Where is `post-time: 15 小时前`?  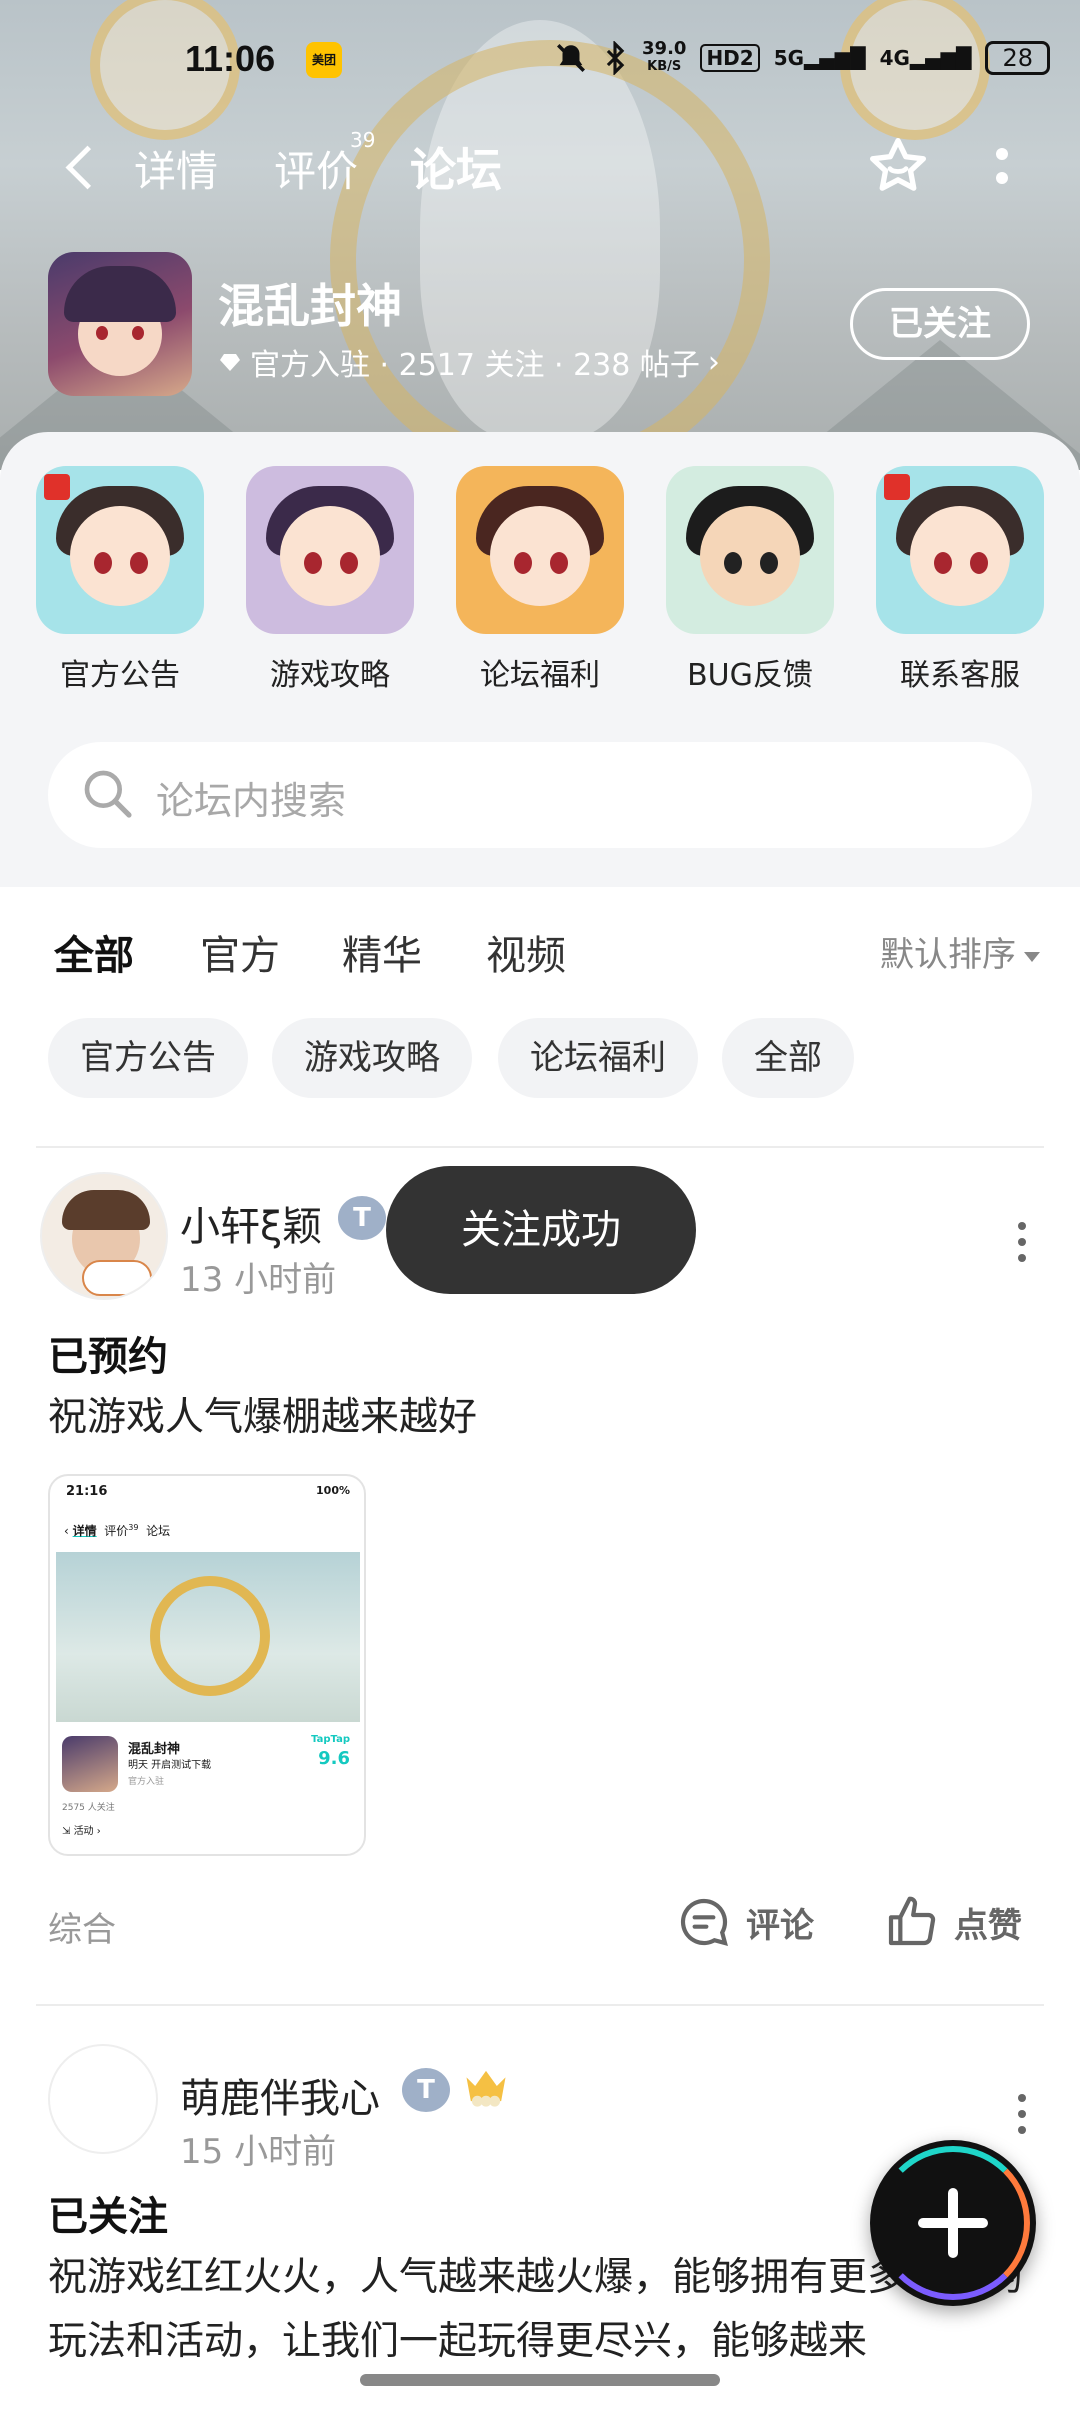 post-time: 15 小时前 is located at coordinates (258, 2152).